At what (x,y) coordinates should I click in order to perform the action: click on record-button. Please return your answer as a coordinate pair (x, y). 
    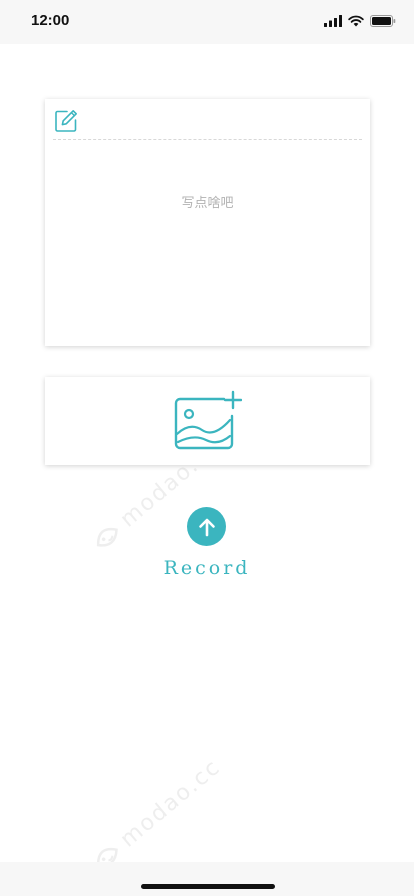
    Looking at the image, I should click on (206, 526).